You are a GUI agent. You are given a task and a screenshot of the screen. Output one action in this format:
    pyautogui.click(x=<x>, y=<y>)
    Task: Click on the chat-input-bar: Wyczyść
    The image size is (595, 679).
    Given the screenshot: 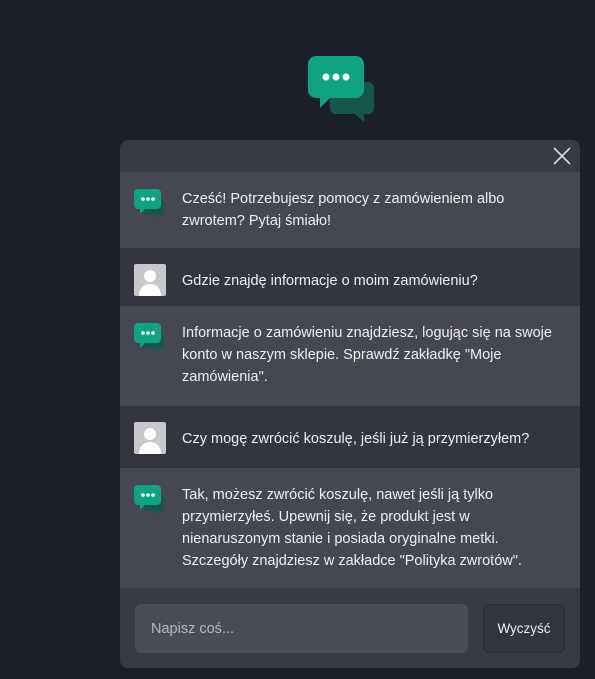 What is the action you would take?
    pyautogui.click(x=350, y=628)
    